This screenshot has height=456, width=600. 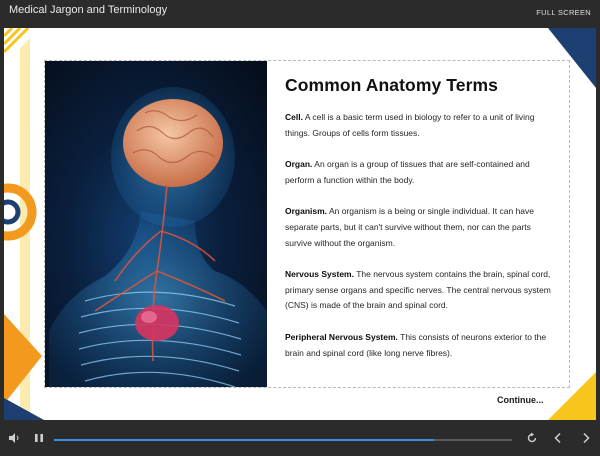 I want to click on decorative-corner-navy, so click(x=24, y=409).